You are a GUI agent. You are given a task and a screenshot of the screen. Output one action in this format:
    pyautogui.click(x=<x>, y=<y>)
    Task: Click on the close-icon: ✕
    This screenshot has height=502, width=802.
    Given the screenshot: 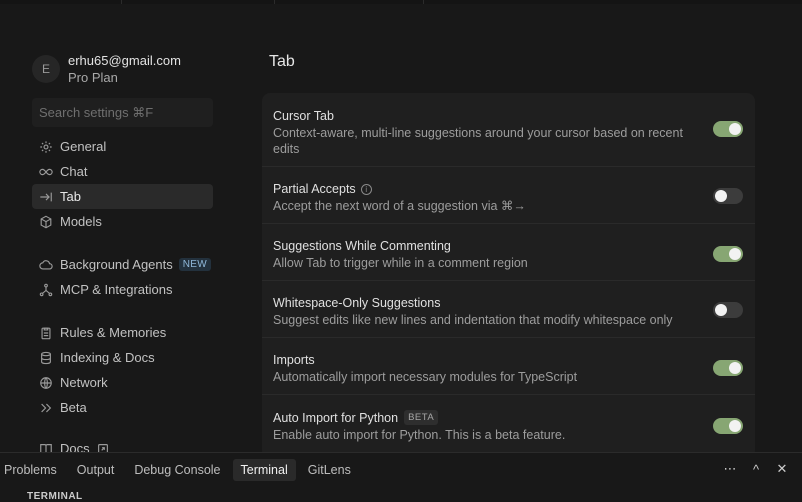 What is the action you would take?
    pyautogui.click(x=782, y=469)
    